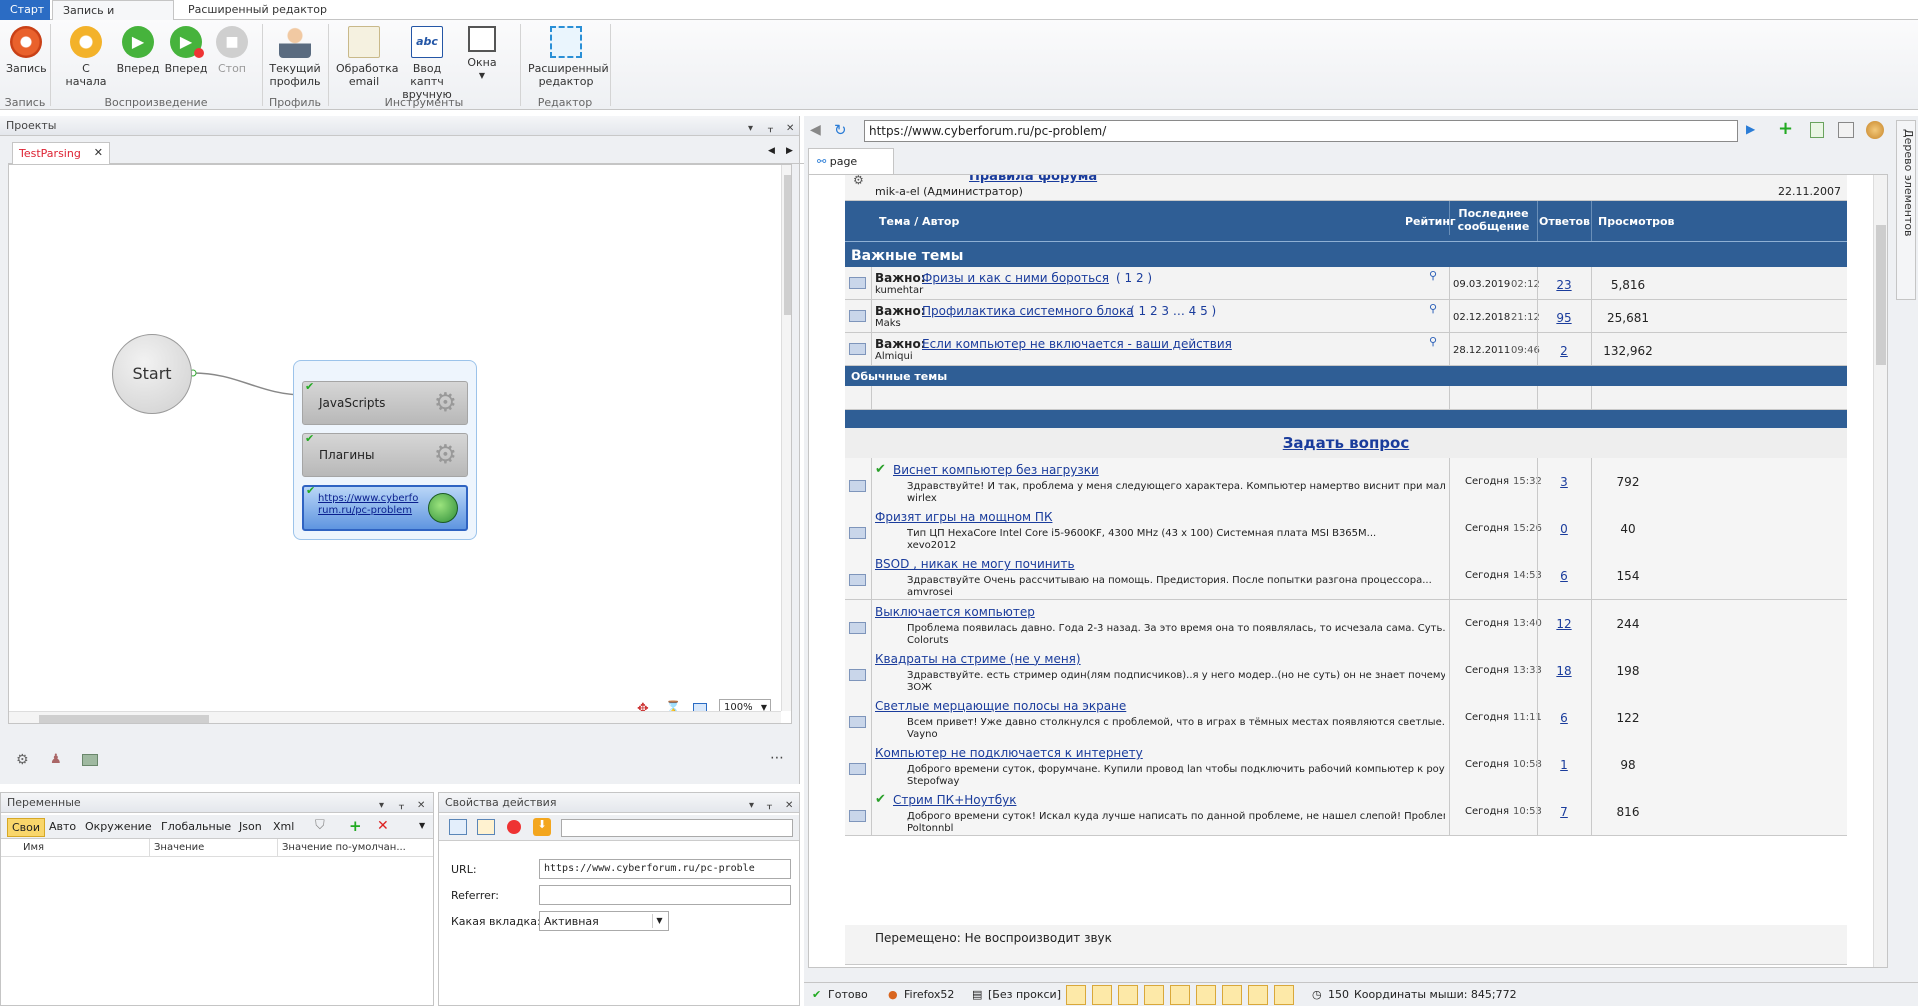 Image resolution: width=1918 pixels, height=1006 pixels. I want to click on topic-link: Фризят игры на мощном ПК, so click(963, 517).